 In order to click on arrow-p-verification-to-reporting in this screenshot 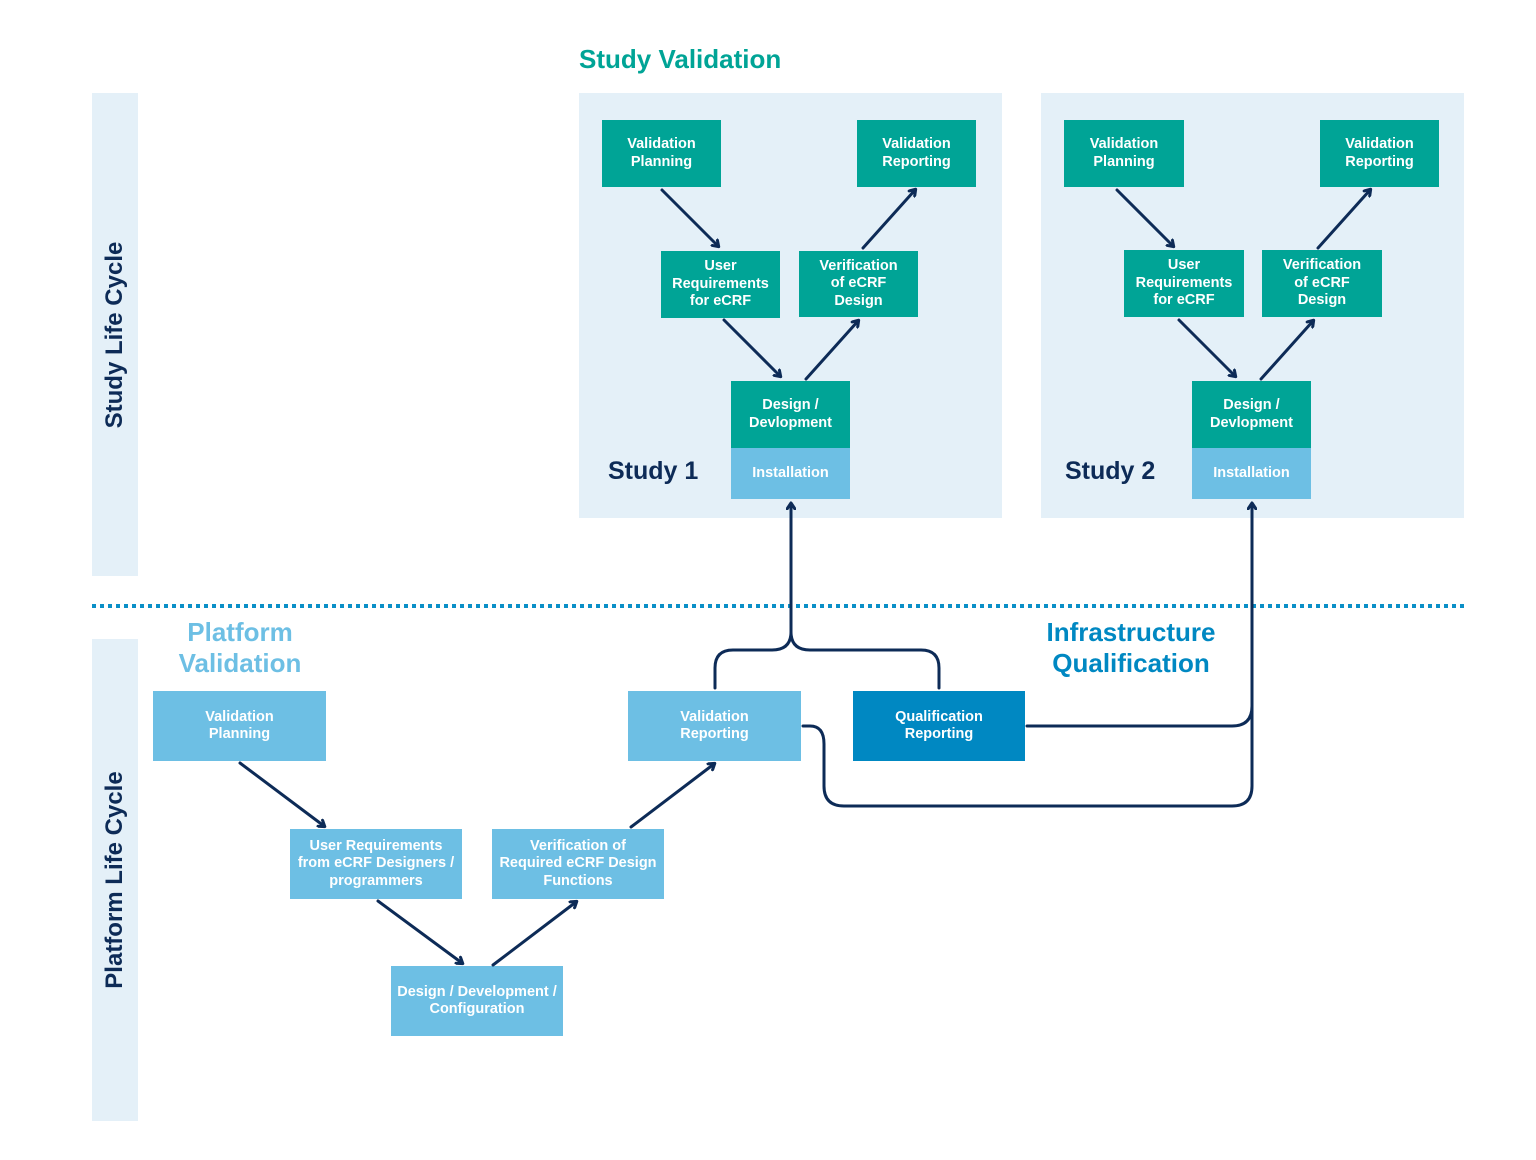, I will do `click(671, 796)`.